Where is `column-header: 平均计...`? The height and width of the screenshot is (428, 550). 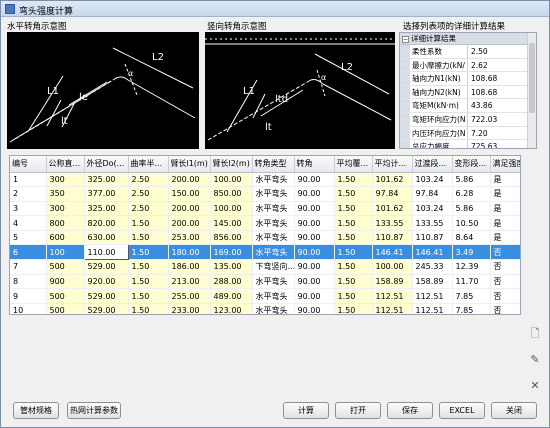
column-header: 平均计... is located at coordinates (392, 164).